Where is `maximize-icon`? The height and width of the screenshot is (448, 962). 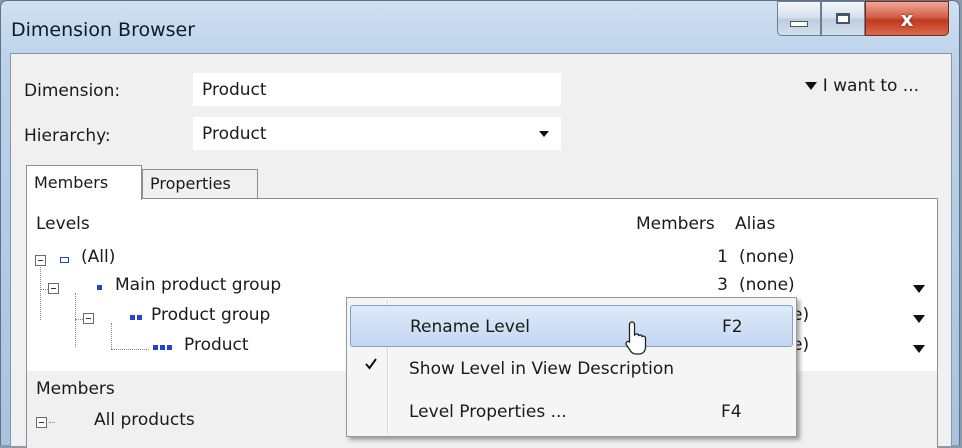
maximize-icon is located at coordinates (843, 18).